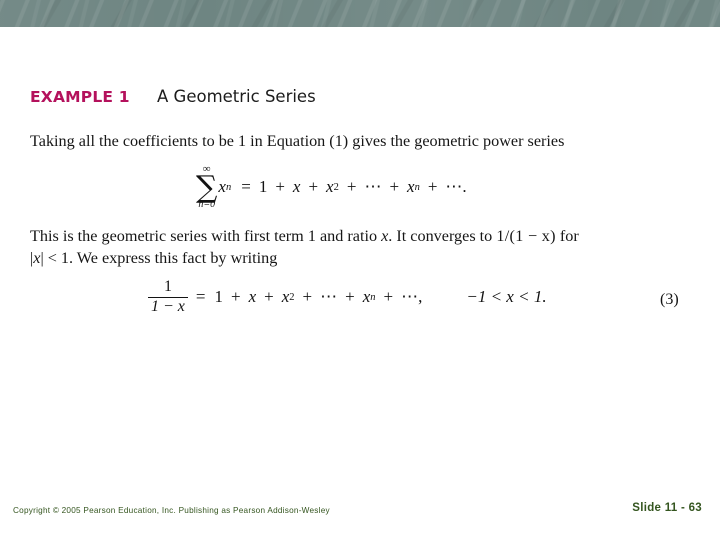  I want to click on eq3-plus-2: +, so click(269, 297).